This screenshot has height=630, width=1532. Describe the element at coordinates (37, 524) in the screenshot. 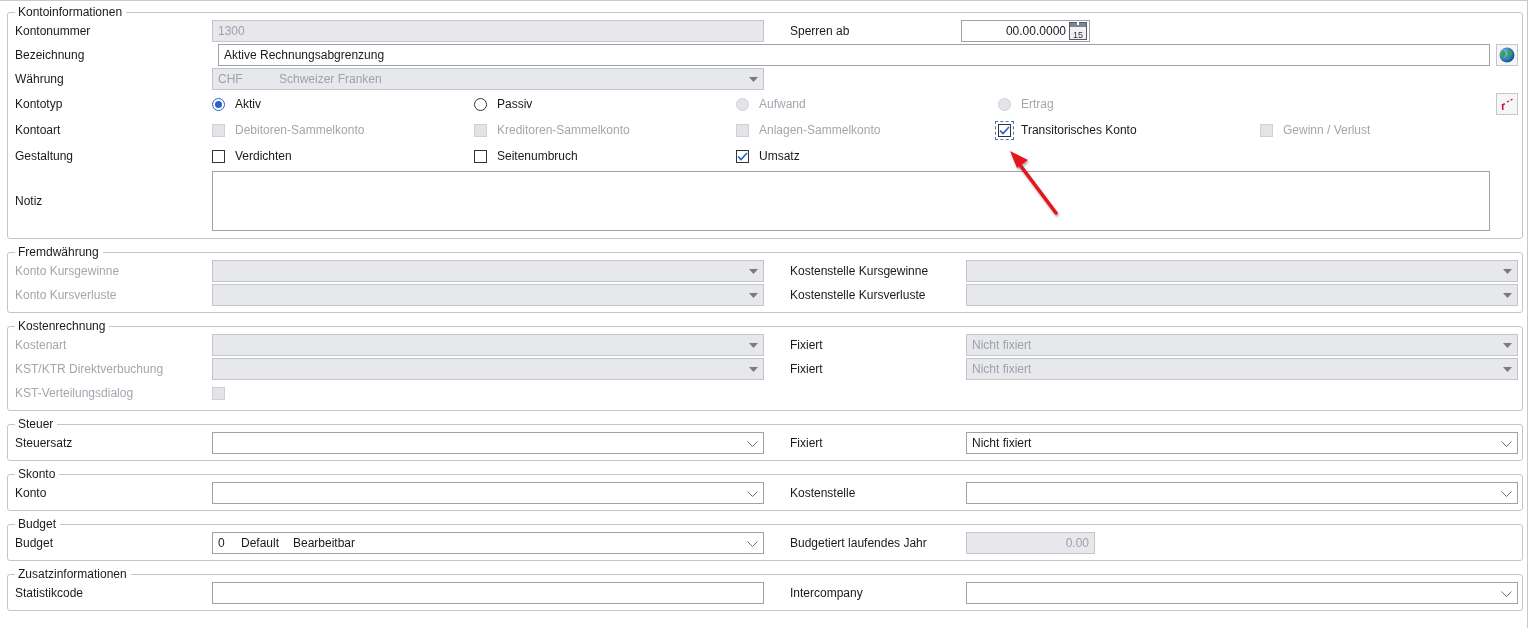

I see `group-title: Budget` at that location.